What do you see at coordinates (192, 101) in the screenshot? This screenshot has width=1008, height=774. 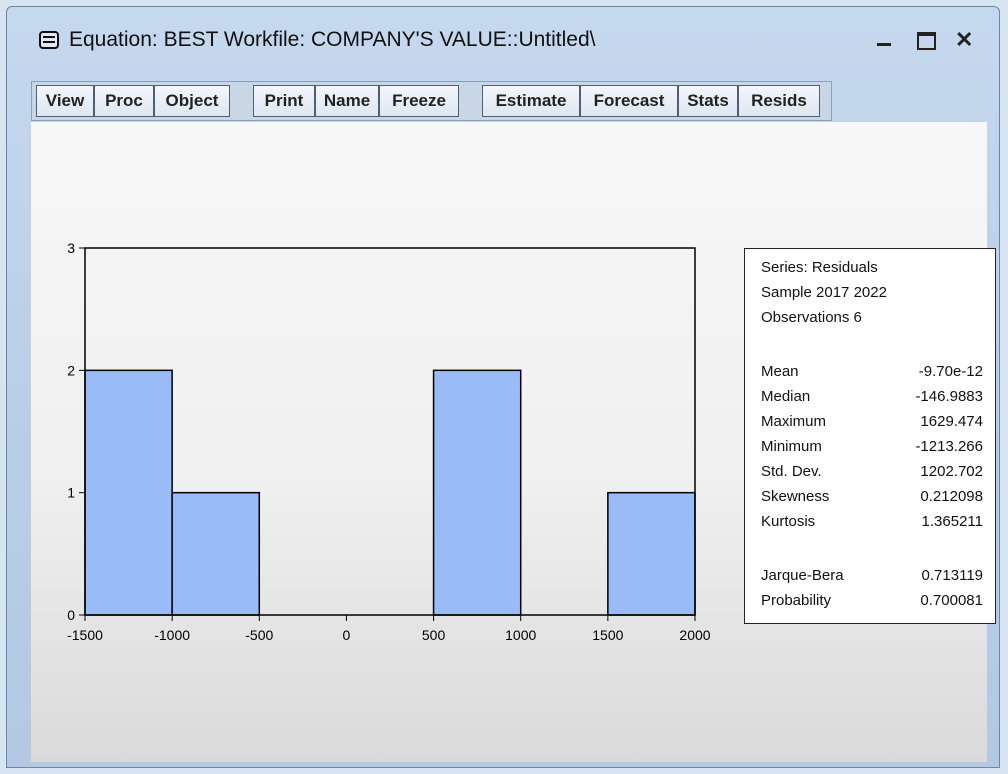 I see `object-button: Object` at bounding box center [192, 101].